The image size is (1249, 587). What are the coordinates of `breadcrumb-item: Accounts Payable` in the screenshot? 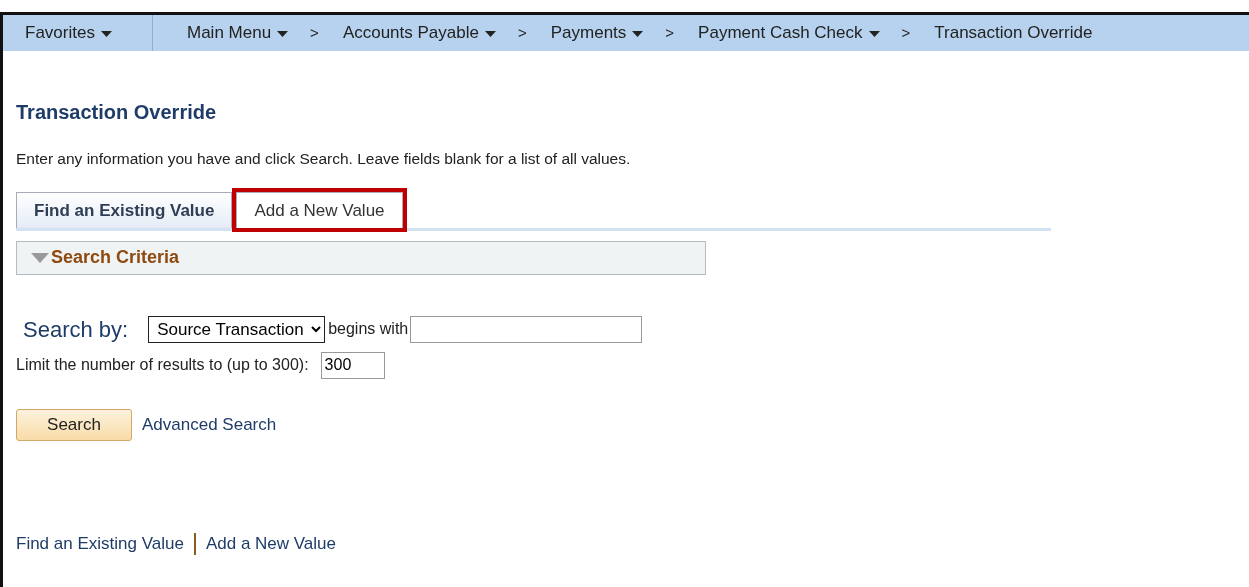 It's located at (430, 33).